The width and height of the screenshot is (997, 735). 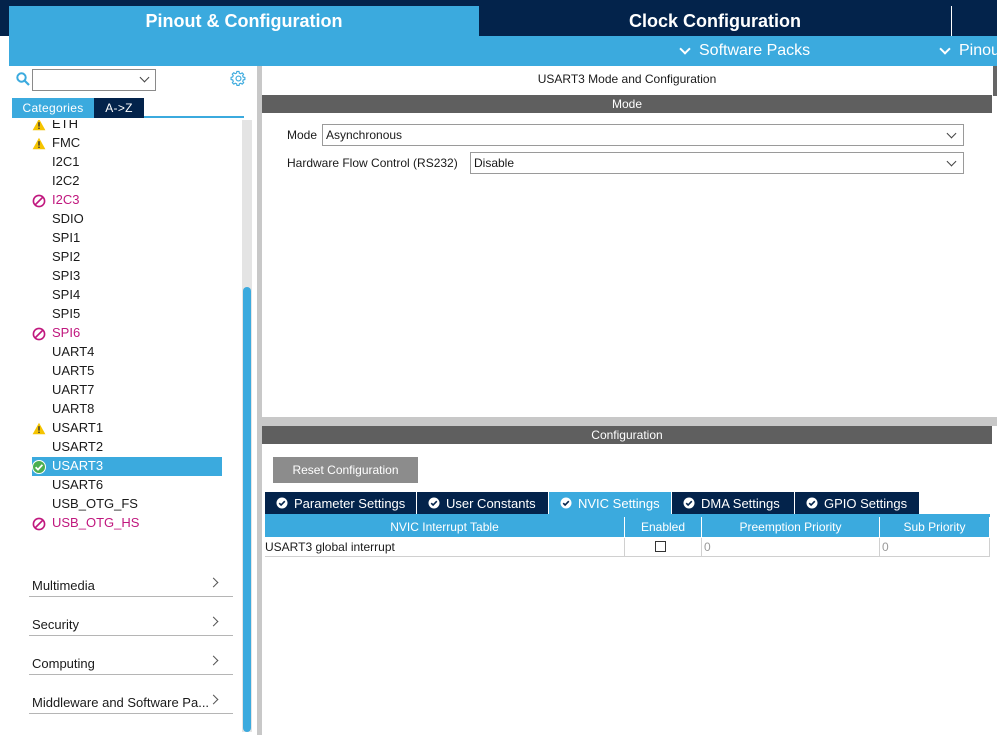 What do you see at coordinates (866, 503) in the screenshot?
I see `tab-label: GPIO Settings` at bounding box center [866, 503].